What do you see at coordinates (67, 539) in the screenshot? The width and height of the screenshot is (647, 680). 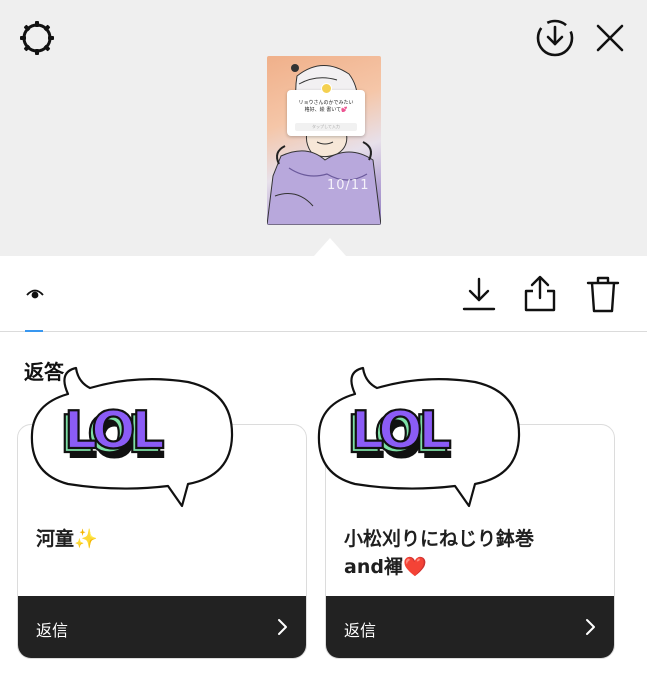 I see `reply-answer-text: 河童✨` at bounding box center [67, 539].